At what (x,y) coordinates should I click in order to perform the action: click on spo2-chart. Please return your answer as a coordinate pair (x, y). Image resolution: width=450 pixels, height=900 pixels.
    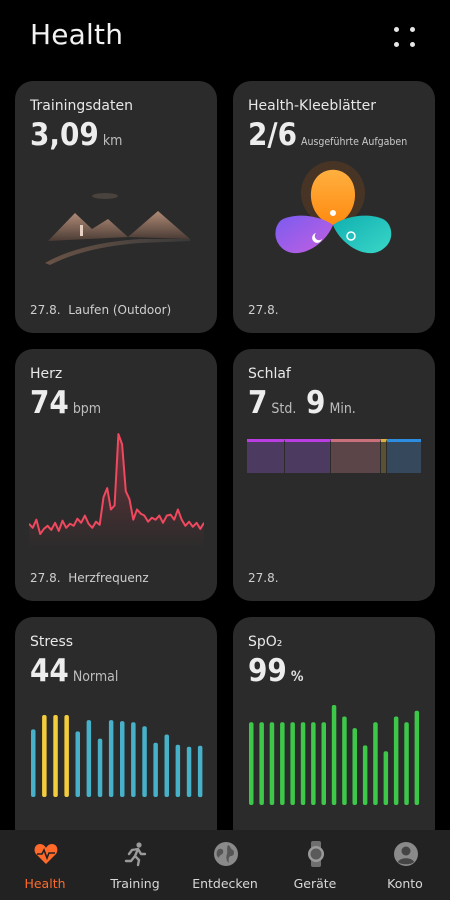
    Looking at the image, I should click on (334, 755).